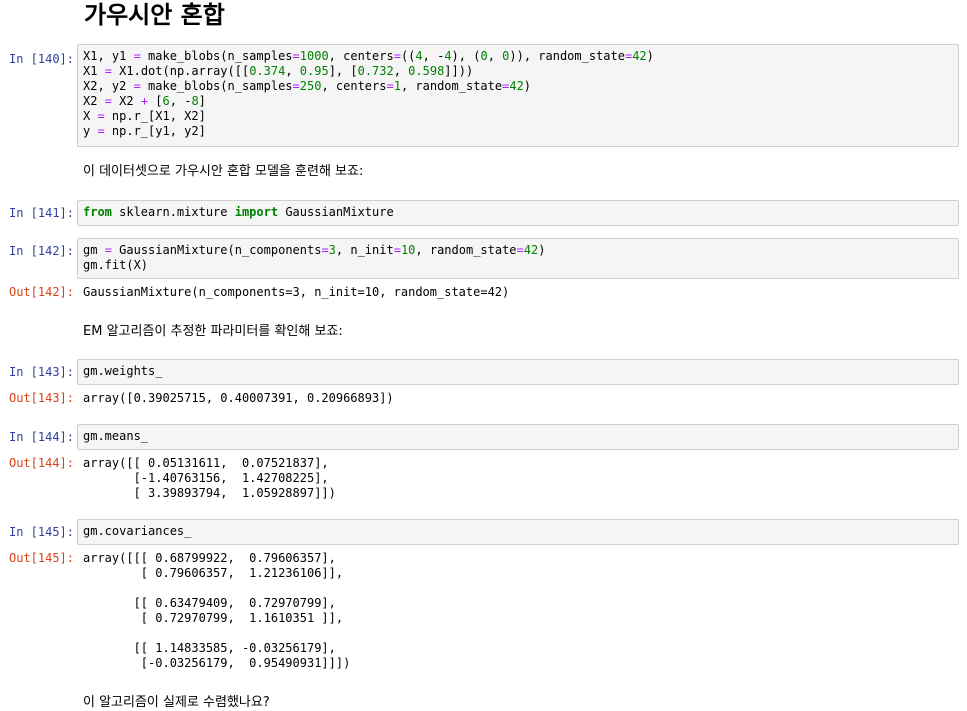  What do you see at coordinates (213, 331) in the screenshot?
I see `markdown-text: EM 알고리즘이 추정한 파라미터를 확인해 보죠:` at bounding box center [213, 331].